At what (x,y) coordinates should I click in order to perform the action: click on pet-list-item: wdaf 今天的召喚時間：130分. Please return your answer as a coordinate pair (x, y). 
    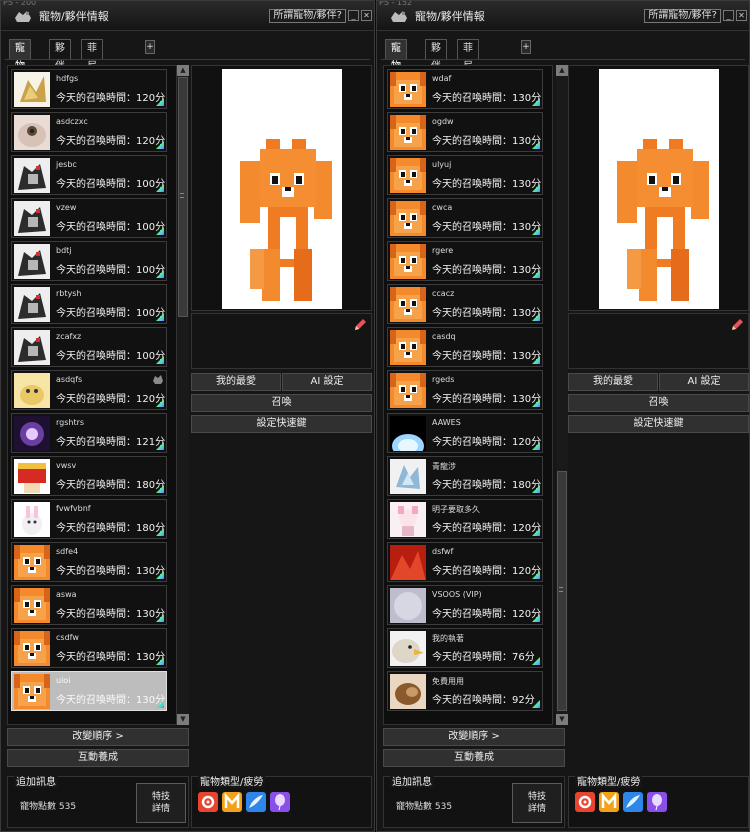
    Looking at the image, I should click on (465, 89).